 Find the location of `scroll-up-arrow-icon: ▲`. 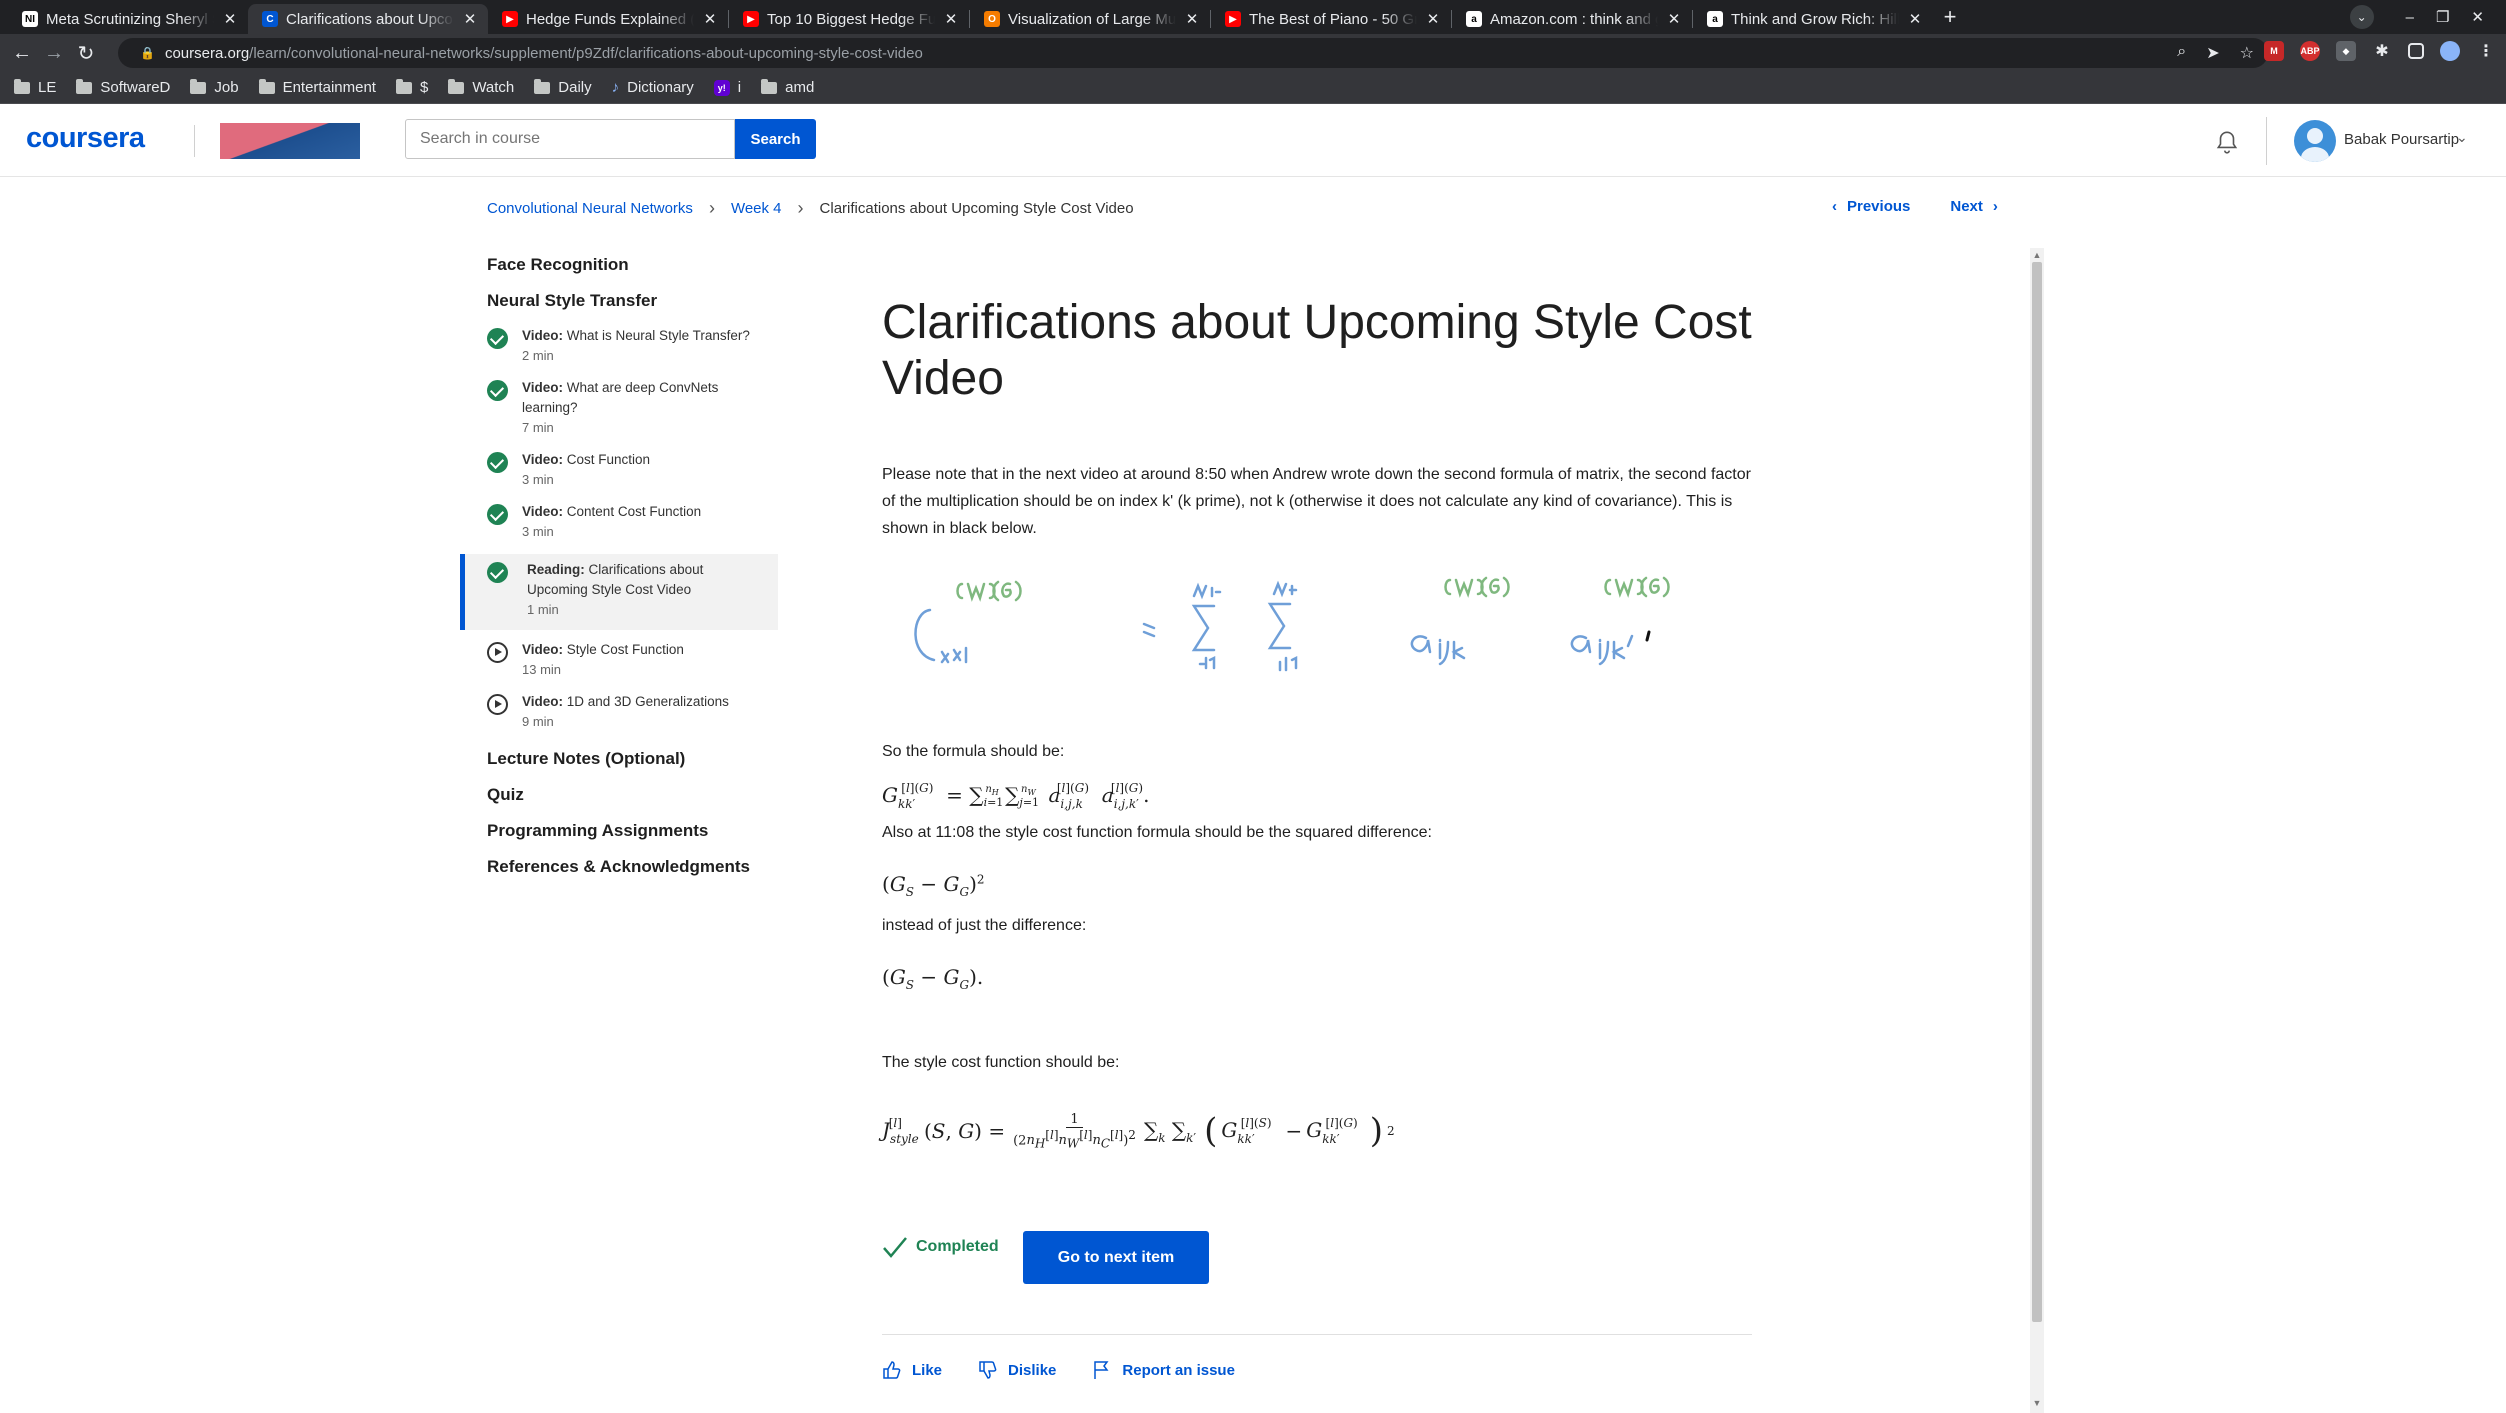

scroll-up-arrow-icon: ▲ is located at coordinates (2037, 255).